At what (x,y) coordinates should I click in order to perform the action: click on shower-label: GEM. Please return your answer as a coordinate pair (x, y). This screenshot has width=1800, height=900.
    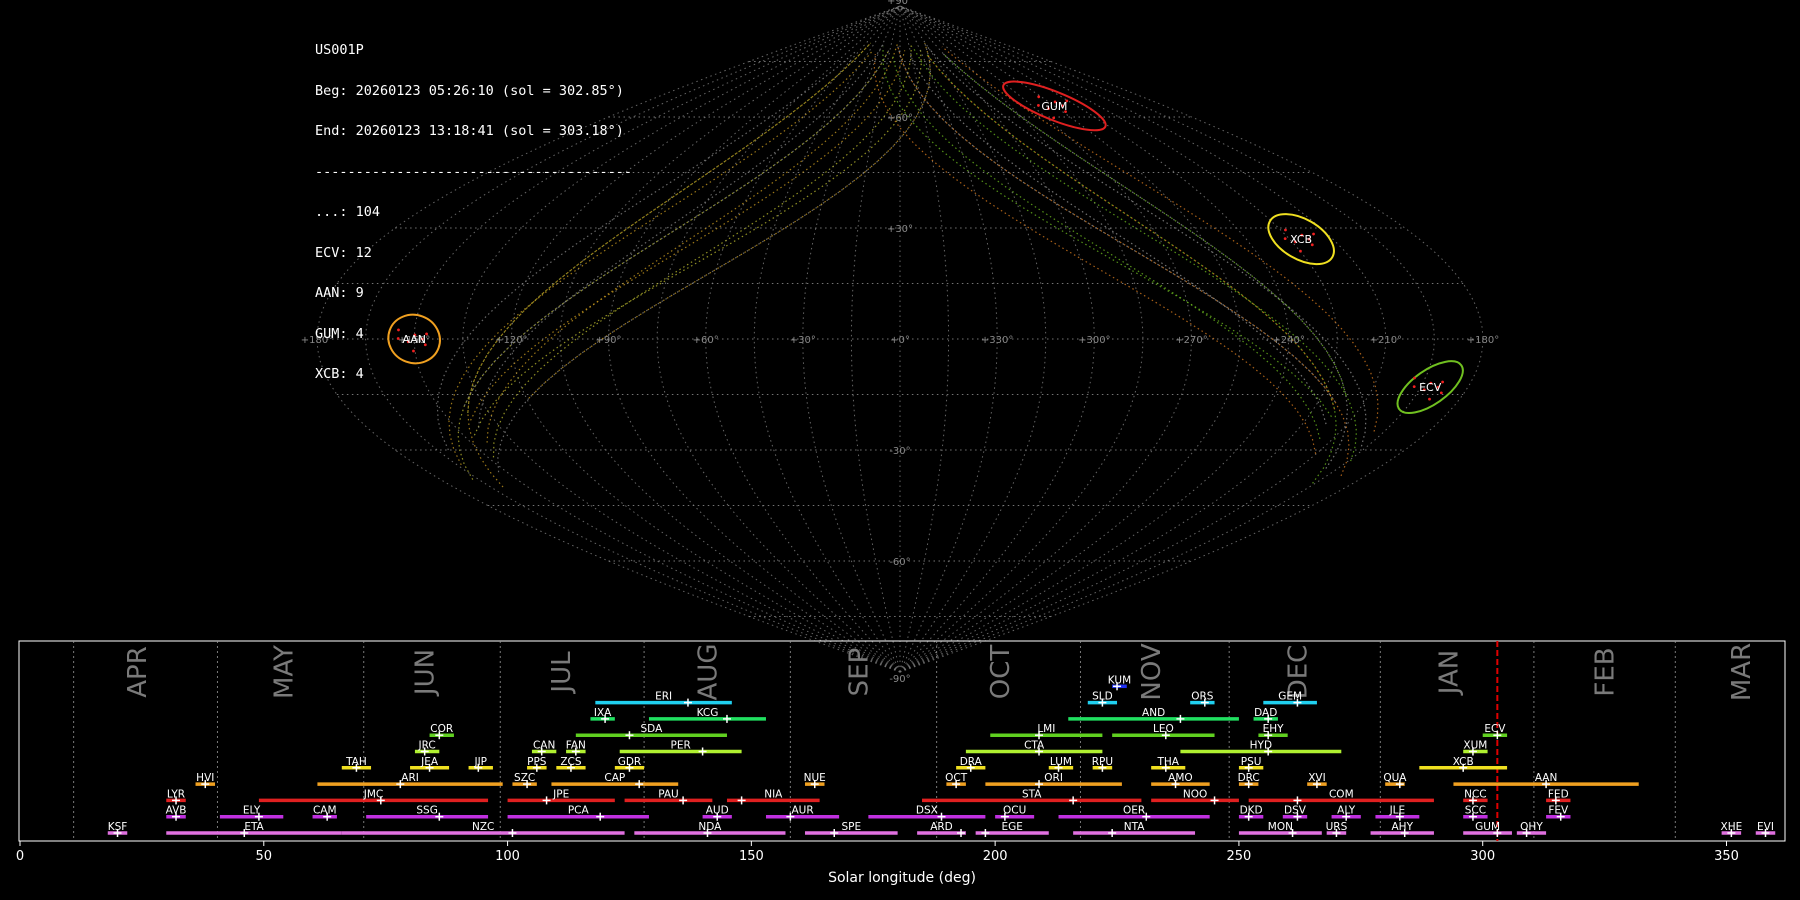
    Looking at the image, I should click on (1290, 697).